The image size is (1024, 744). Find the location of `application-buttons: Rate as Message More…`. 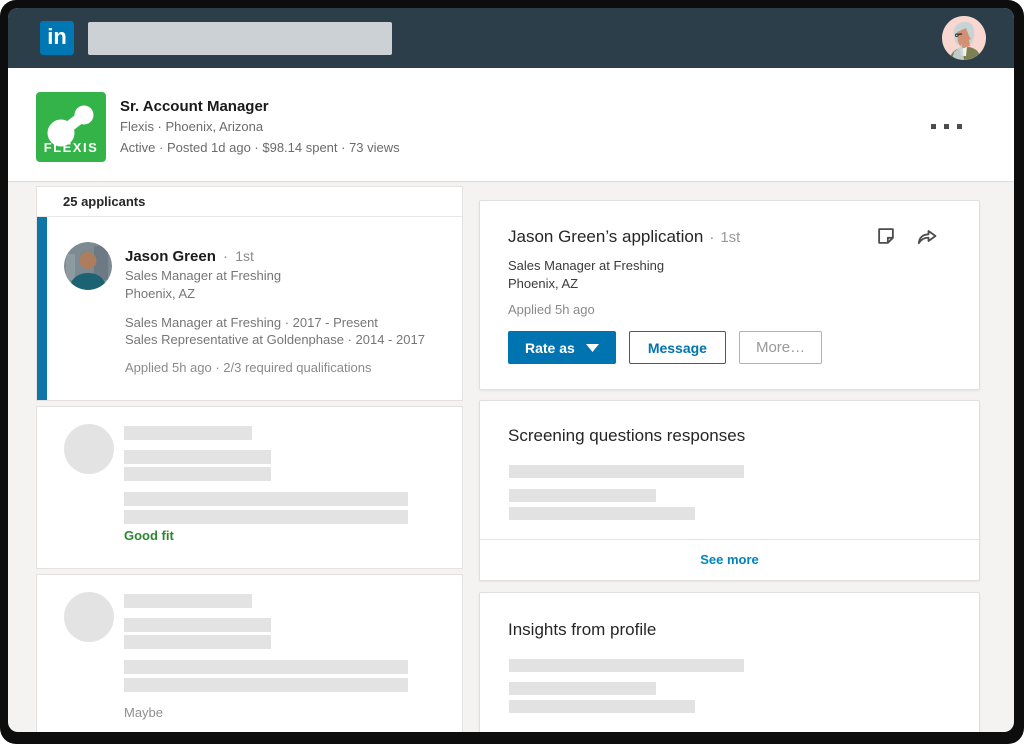

application-buttons: Rate as Message More… is located at coordinates (729, 347).